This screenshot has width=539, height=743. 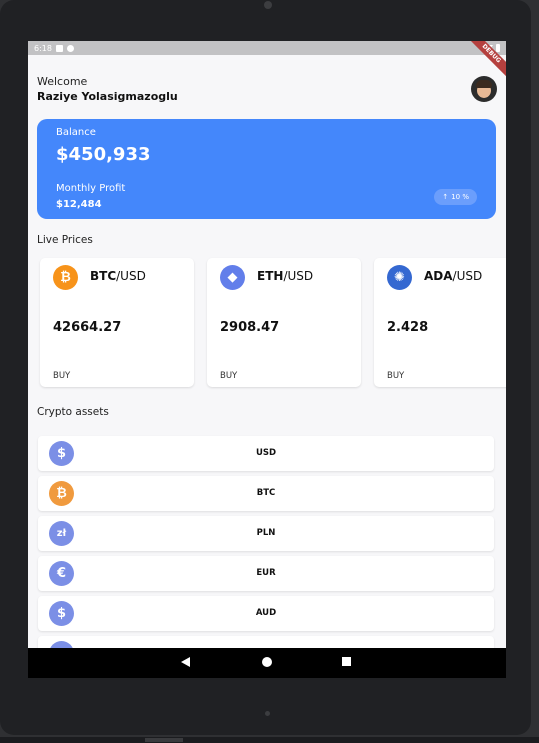 What do you see at coordinates (103, 154) in the screenshot?
I see `balance-value: $450,933` at bounding box center [103, 154].